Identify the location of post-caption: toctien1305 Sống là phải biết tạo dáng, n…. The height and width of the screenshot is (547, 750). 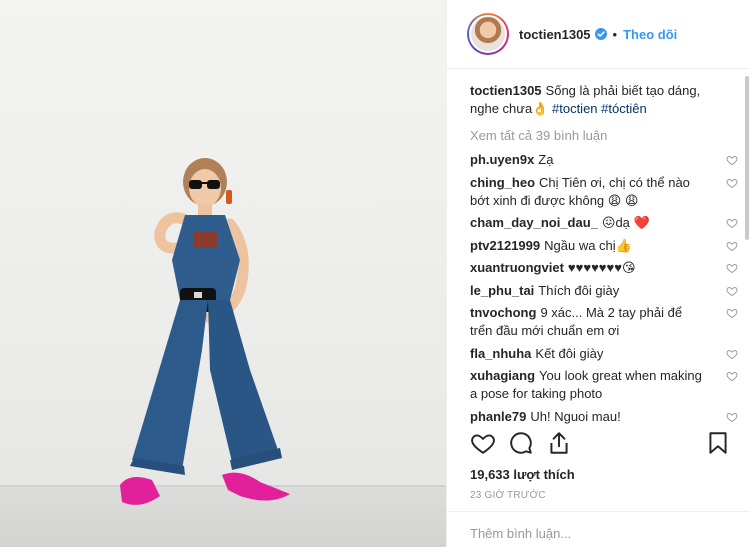
(595, 100).